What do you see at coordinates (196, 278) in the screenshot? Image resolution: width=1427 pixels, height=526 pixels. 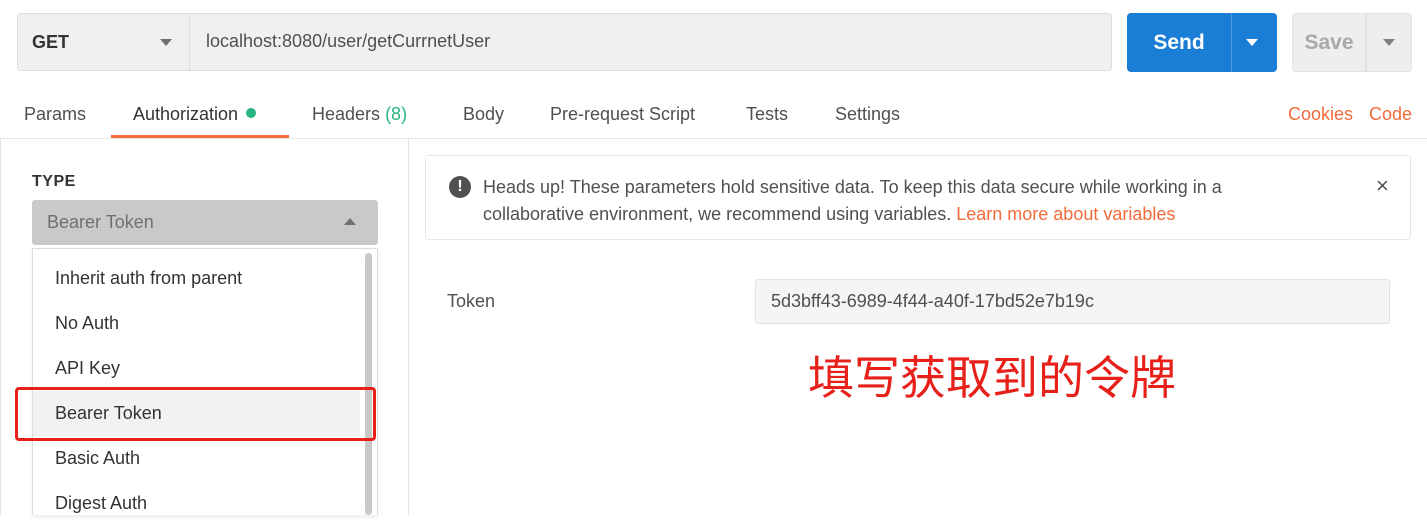 I see `auth-option-inherit: Inherit auth from parent` at bounding box center [196, 278].